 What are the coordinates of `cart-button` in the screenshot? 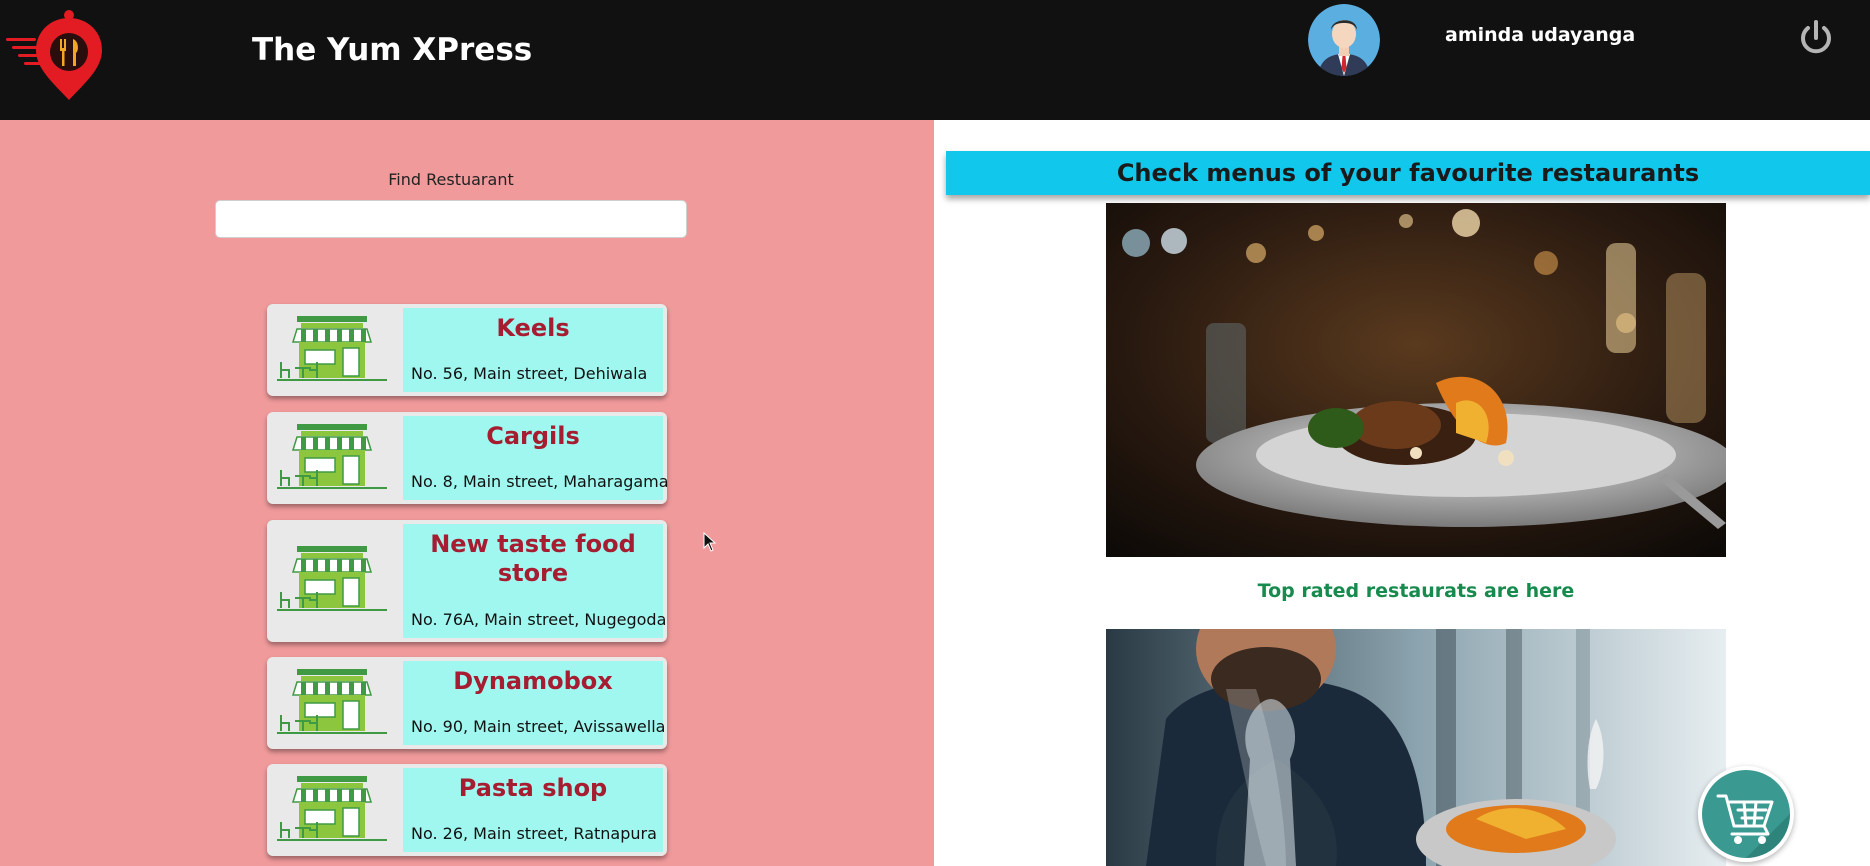 It's located at (1746, 814).